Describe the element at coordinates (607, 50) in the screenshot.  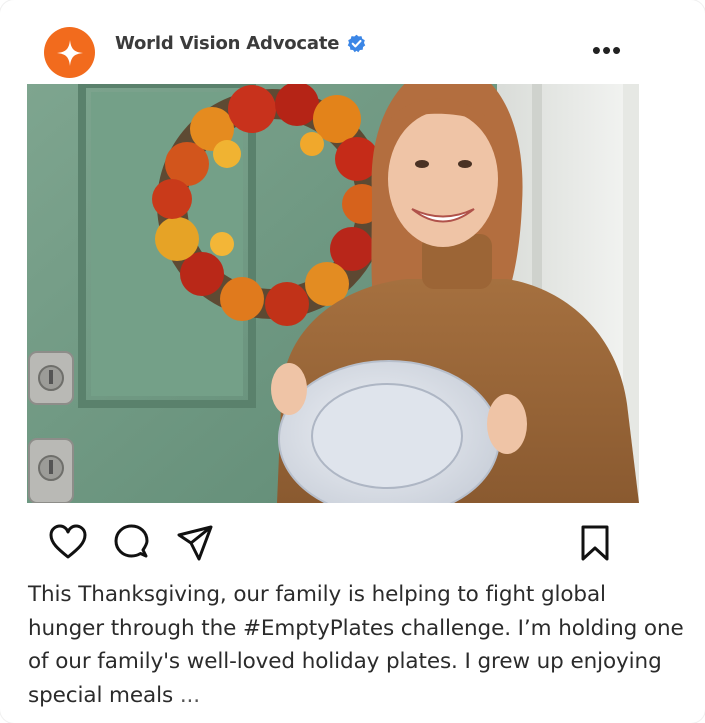
I see `more-options-icon: •••` at that location.